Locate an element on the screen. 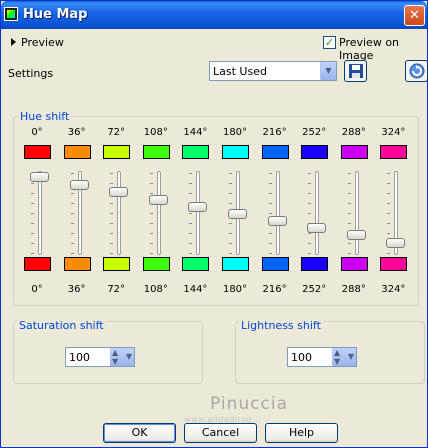 The width and height of the screenshot is (428, 448). reset-button is located at coordinates (416, 71).